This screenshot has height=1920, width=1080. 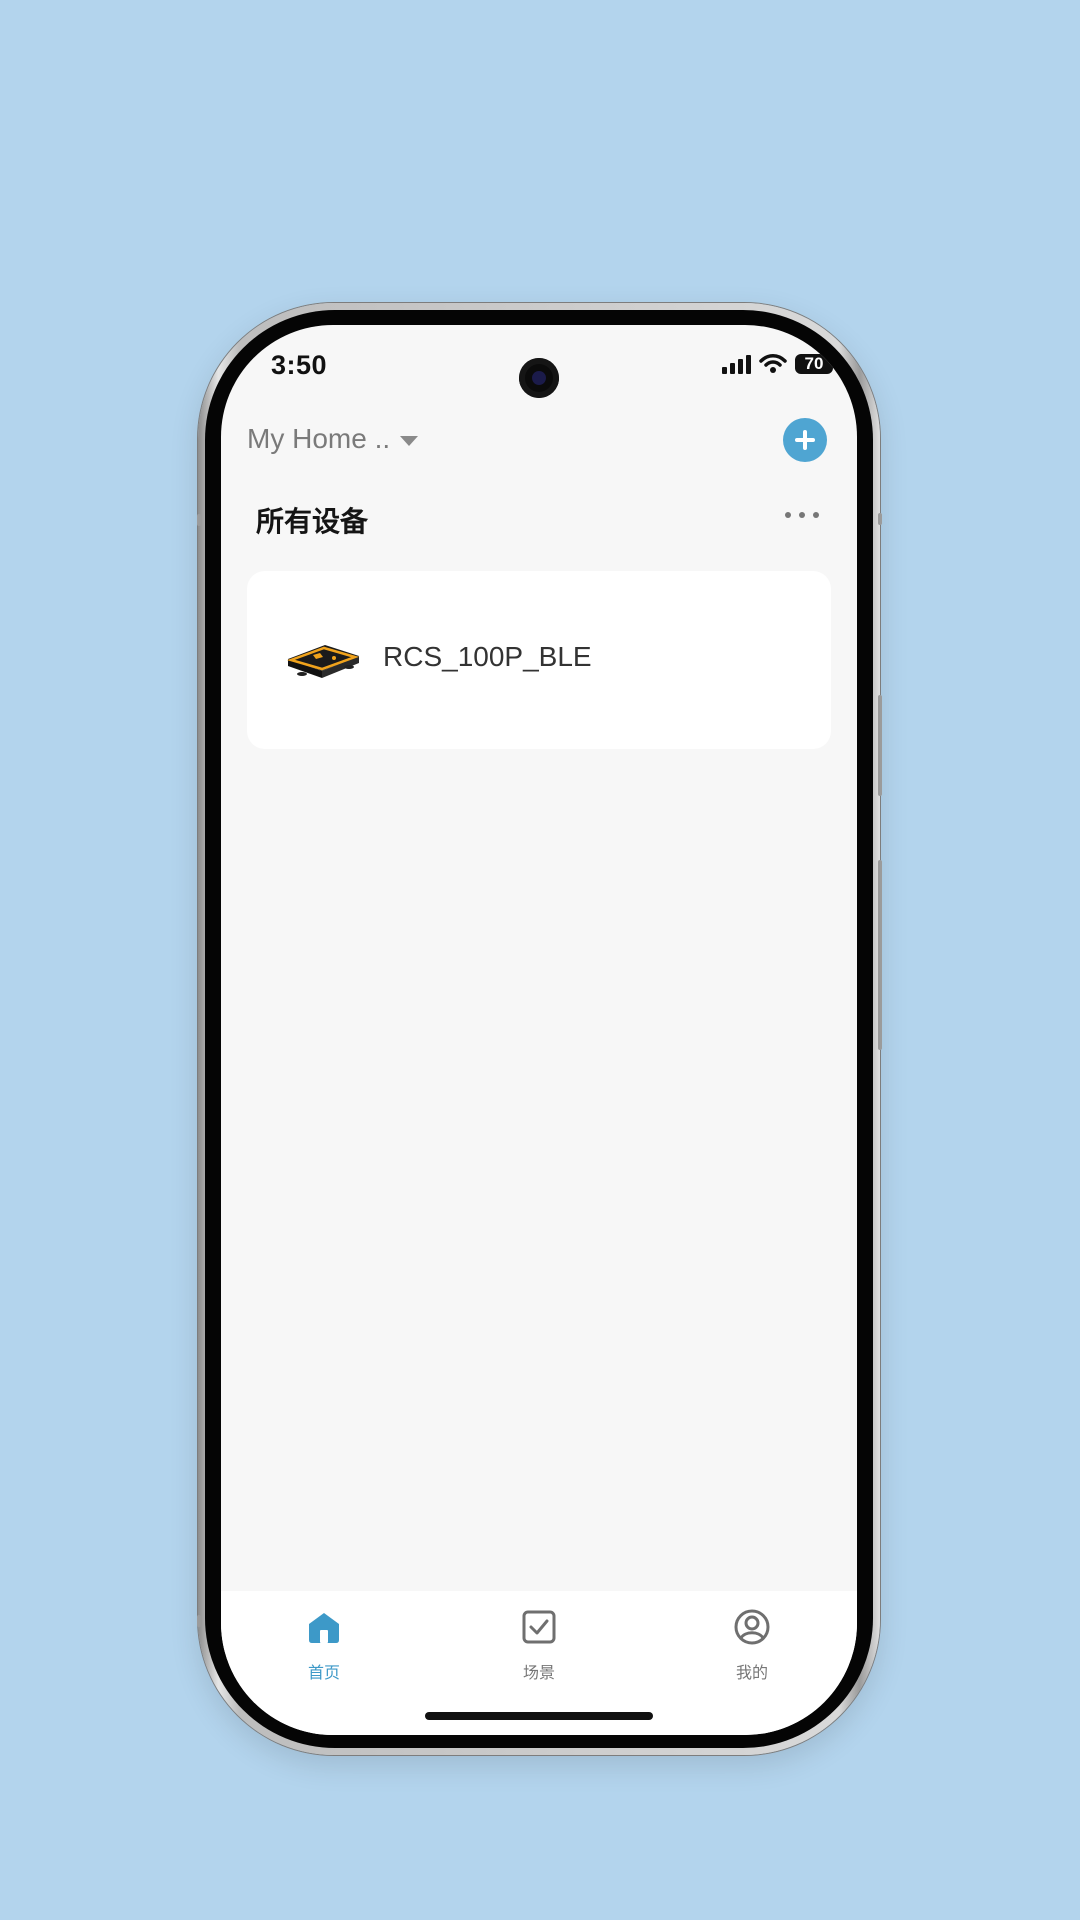 I want to click on battery-indicator: 70, so click(x=816, y=364).